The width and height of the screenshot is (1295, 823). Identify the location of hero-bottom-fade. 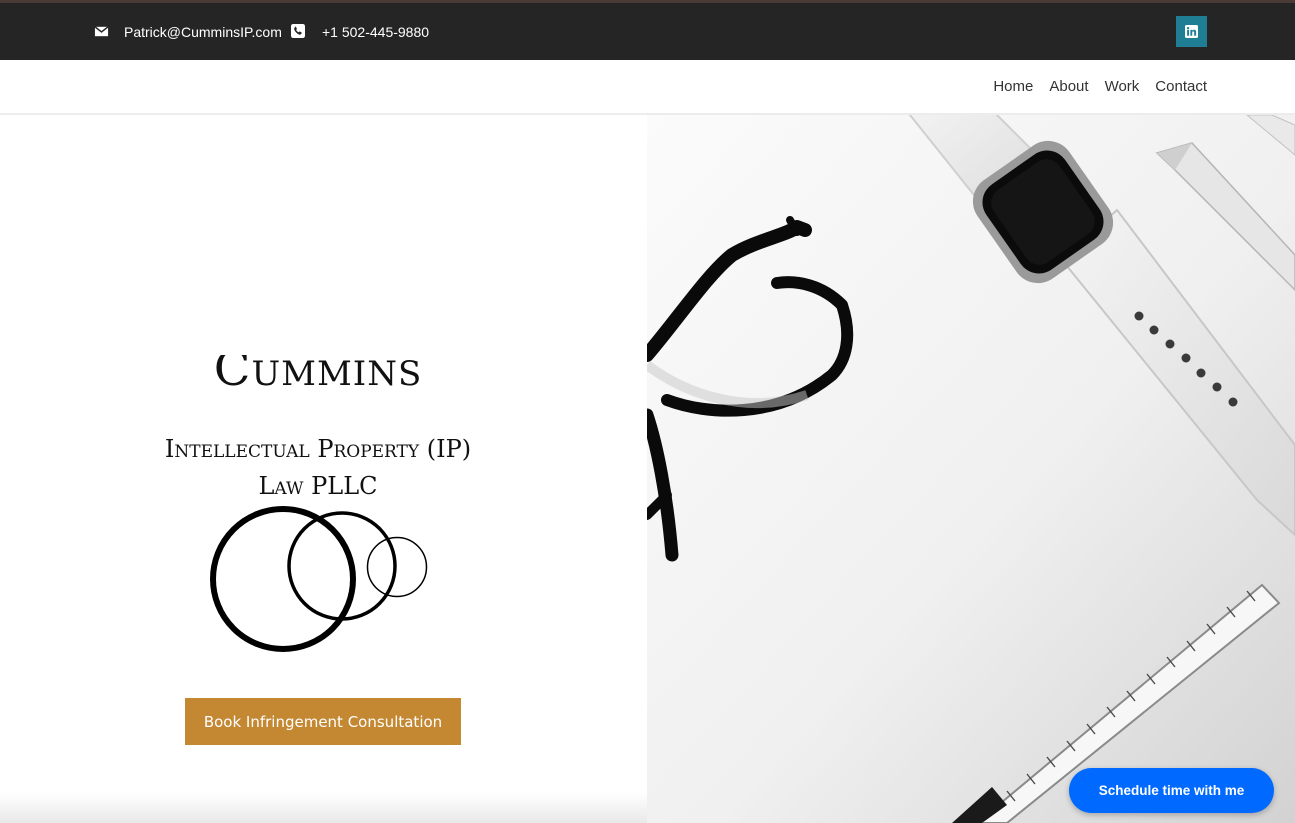
(323, 808).